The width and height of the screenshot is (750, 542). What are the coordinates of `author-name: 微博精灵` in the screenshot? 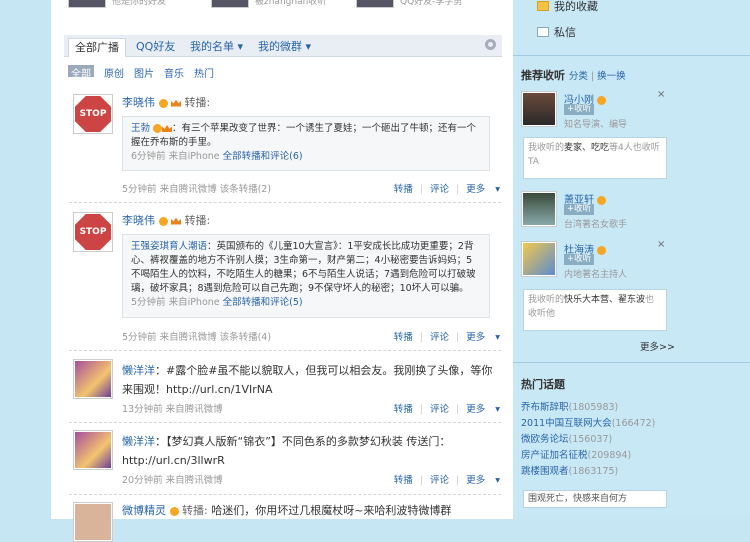 It's located at (144, 510).